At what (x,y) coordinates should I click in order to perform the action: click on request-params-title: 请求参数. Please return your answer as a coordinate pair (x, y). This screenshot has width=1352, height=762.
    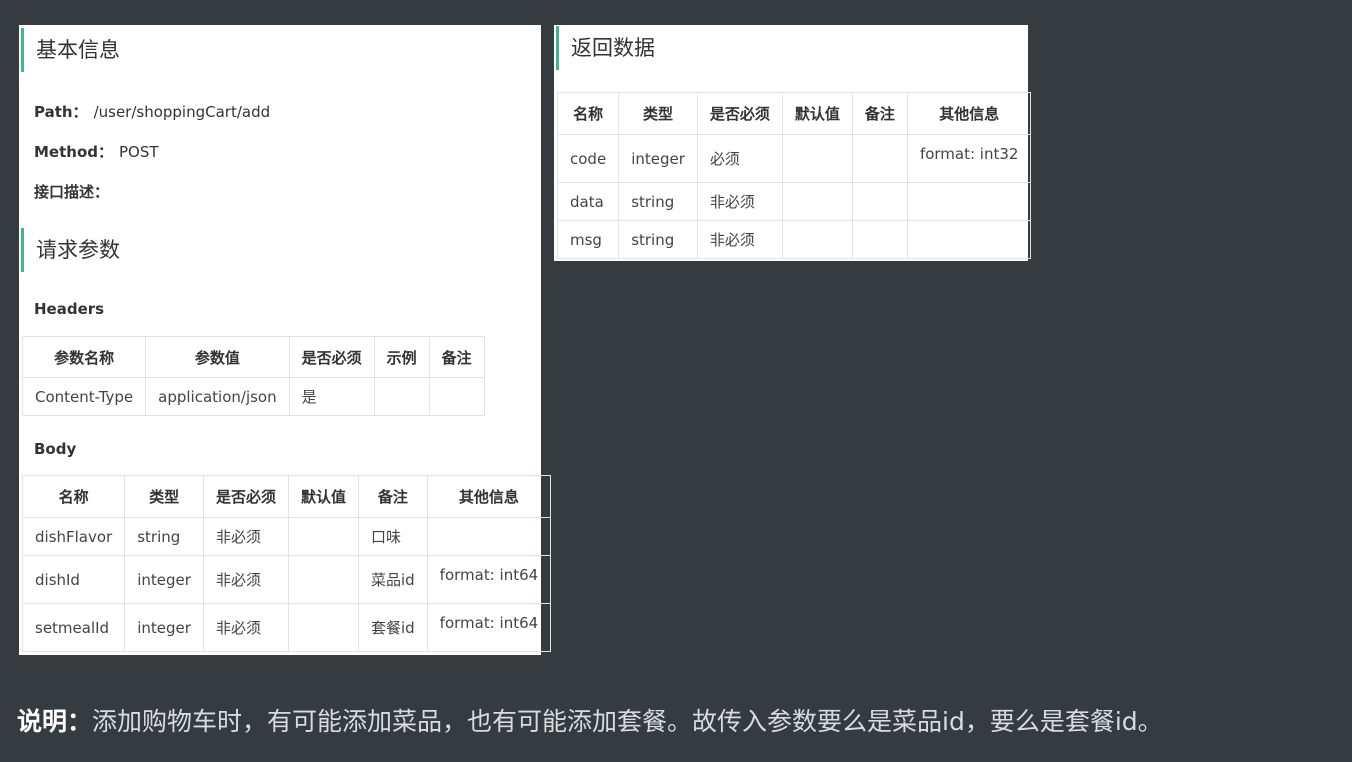
    Looking at the image, I should click on (70, 250).